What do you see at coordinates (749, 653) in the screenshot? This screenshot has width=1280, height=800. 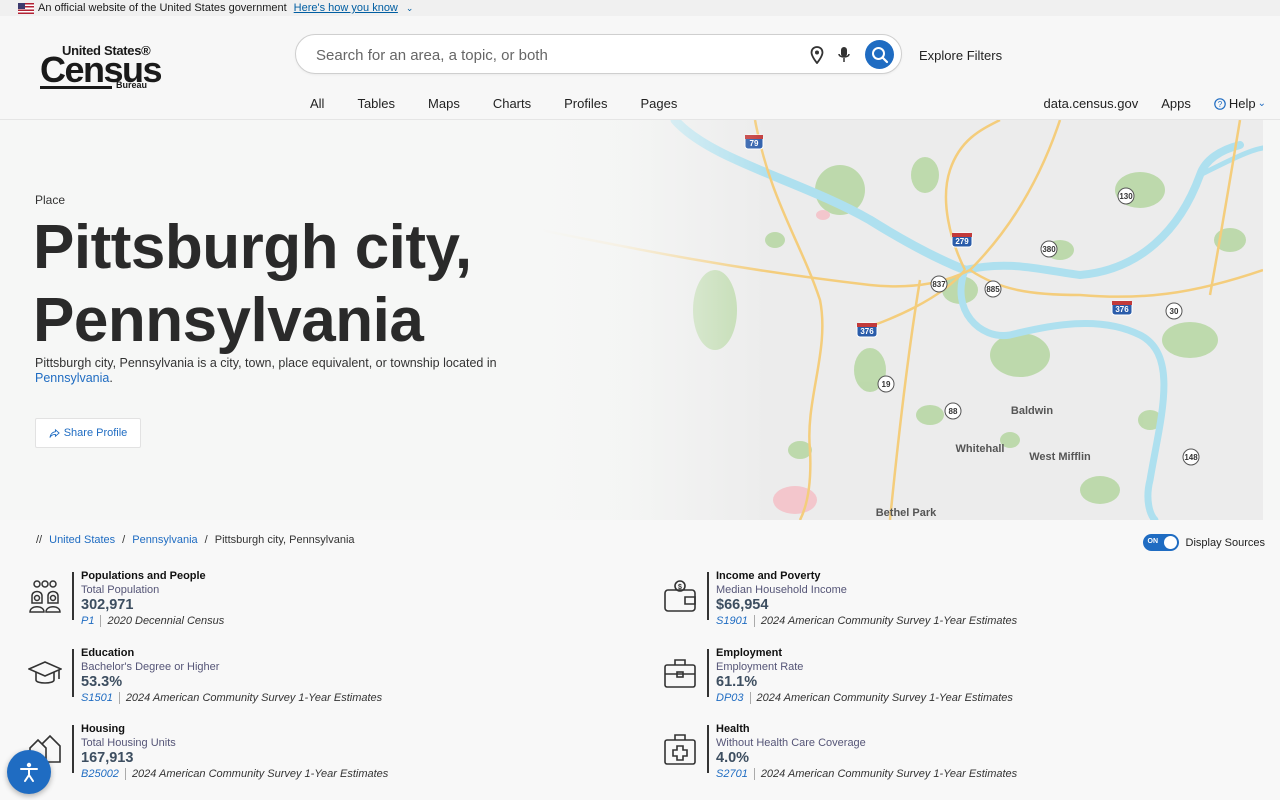 I see `stat-category: Employment` at bounding box center [749, 653].